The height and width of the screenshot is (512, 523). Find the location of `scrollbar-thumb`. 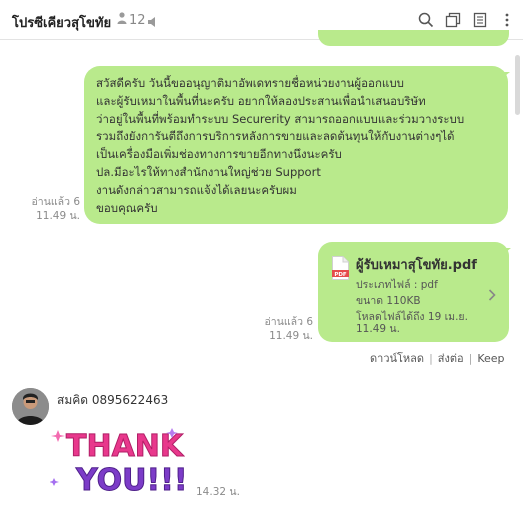

scrollbar-thumb is located at coordinates (517, 85).